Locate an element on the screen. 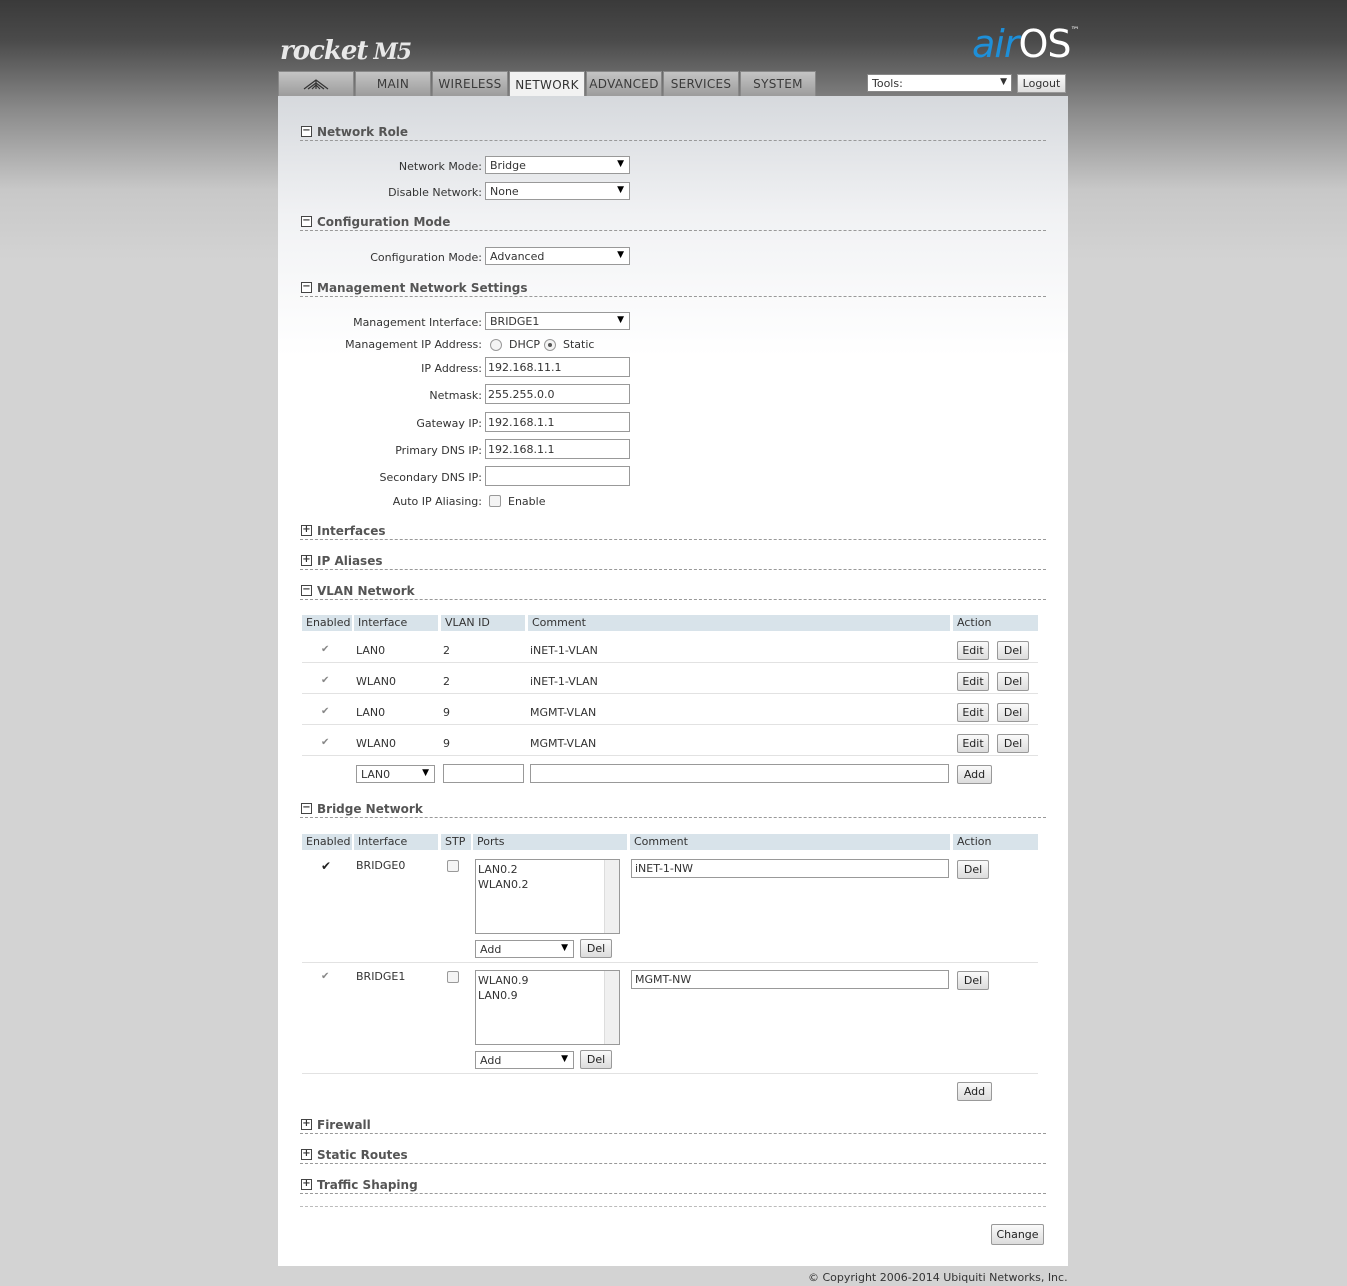 Image resolution: width=1347 pixels, height=1286 pixels. vlan-add-button: Add is located at coordinates (974, 774).